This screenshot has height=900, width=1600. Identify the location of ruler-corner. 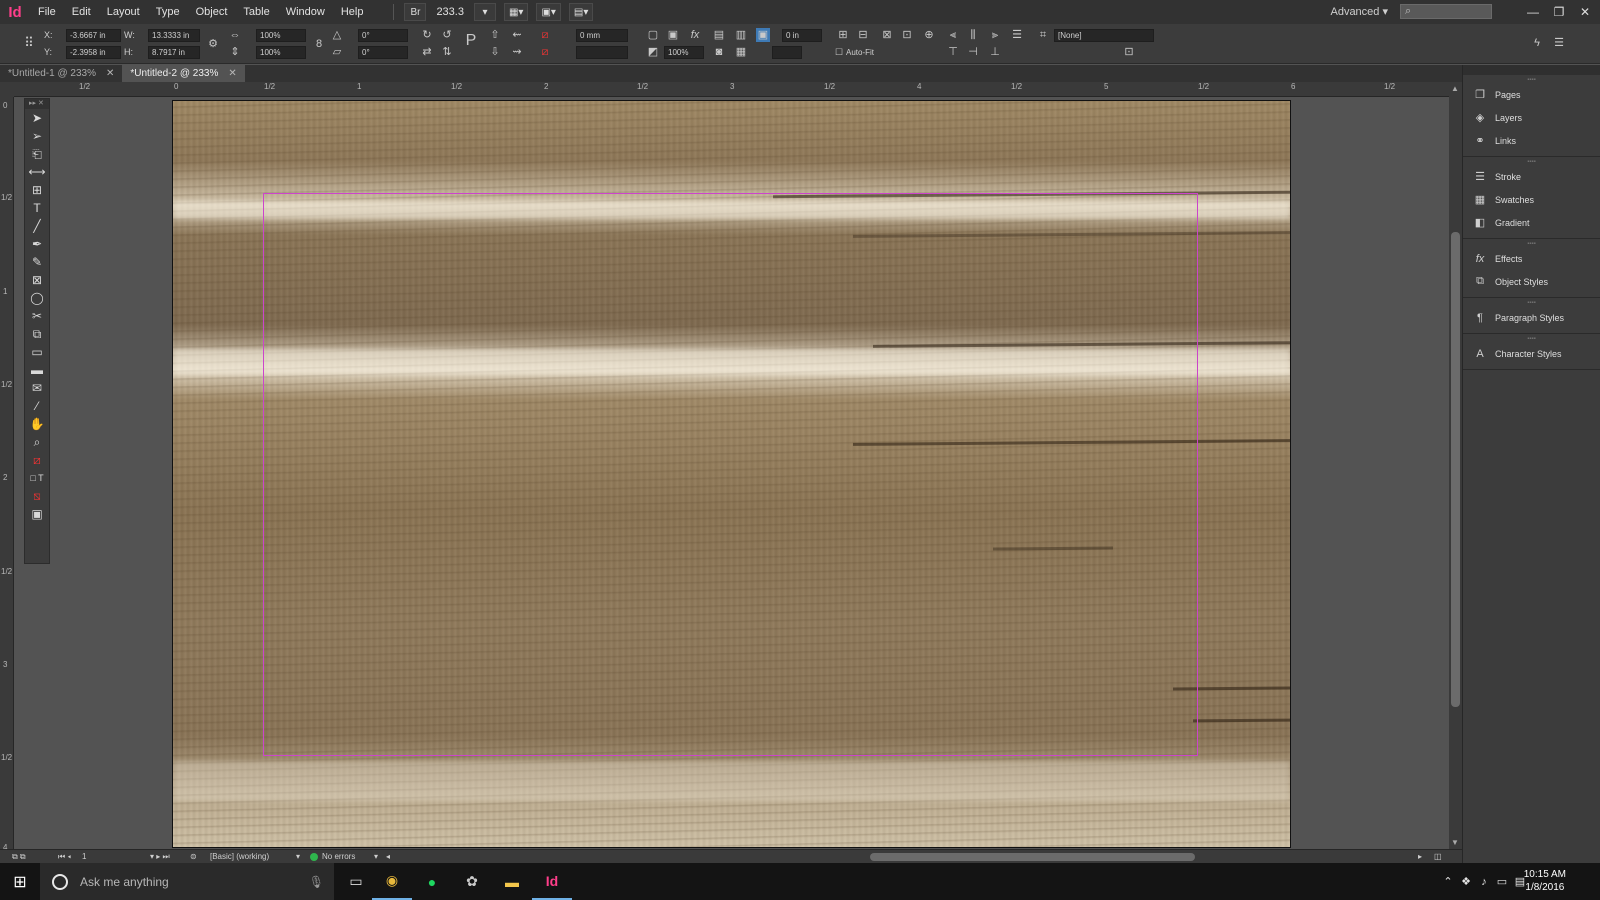
(7, 89).